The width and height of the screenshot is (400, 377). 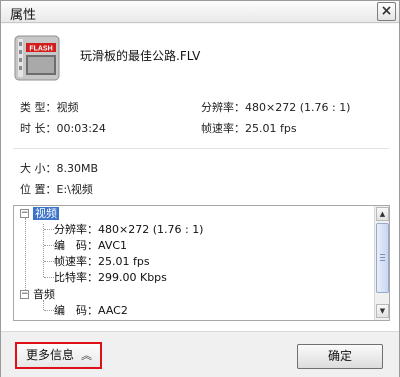 I want to click on flash-file-icon: FLASH, so click(x=37, y=58).